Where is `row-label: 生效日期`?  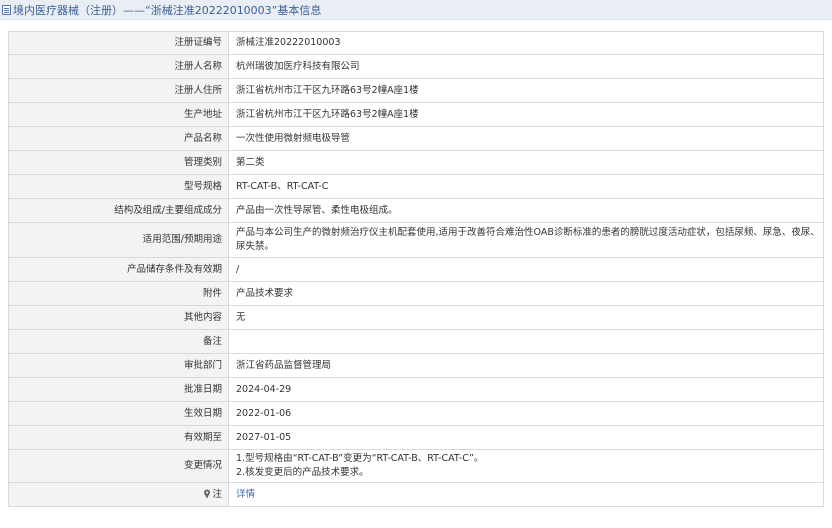 row-label: 生效日期 is located at coordinates (118, 413).